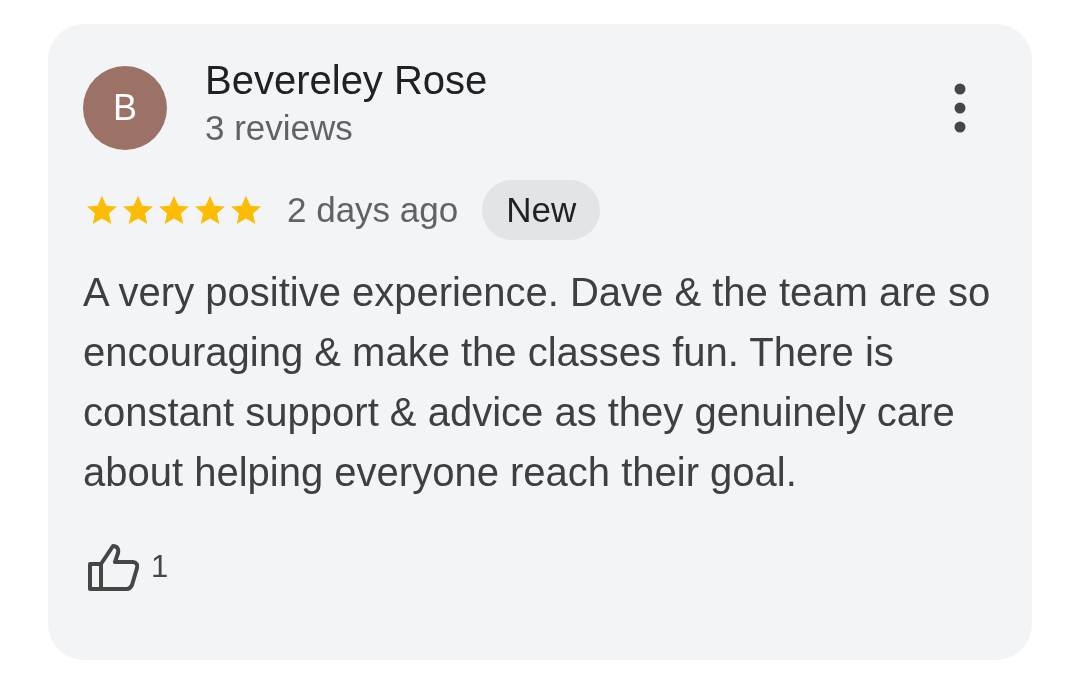  Describe the element at coordinates (541, 210) in the screenshot. I see `new-badge: New` at that location.